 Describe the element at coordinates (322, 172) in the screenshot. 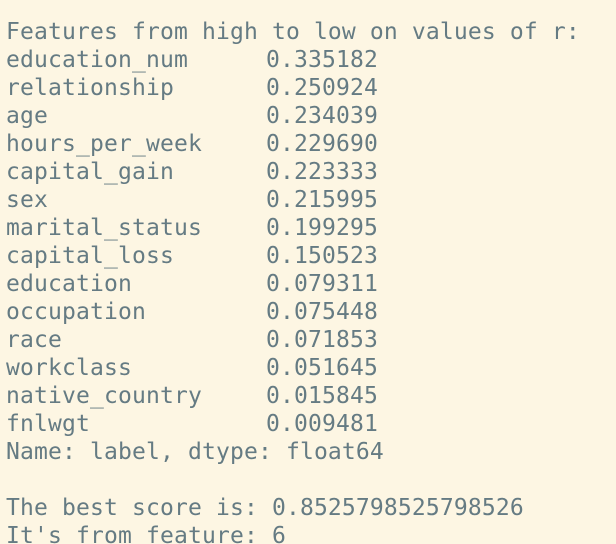

I see `feature-value: 0.223333` at that location.